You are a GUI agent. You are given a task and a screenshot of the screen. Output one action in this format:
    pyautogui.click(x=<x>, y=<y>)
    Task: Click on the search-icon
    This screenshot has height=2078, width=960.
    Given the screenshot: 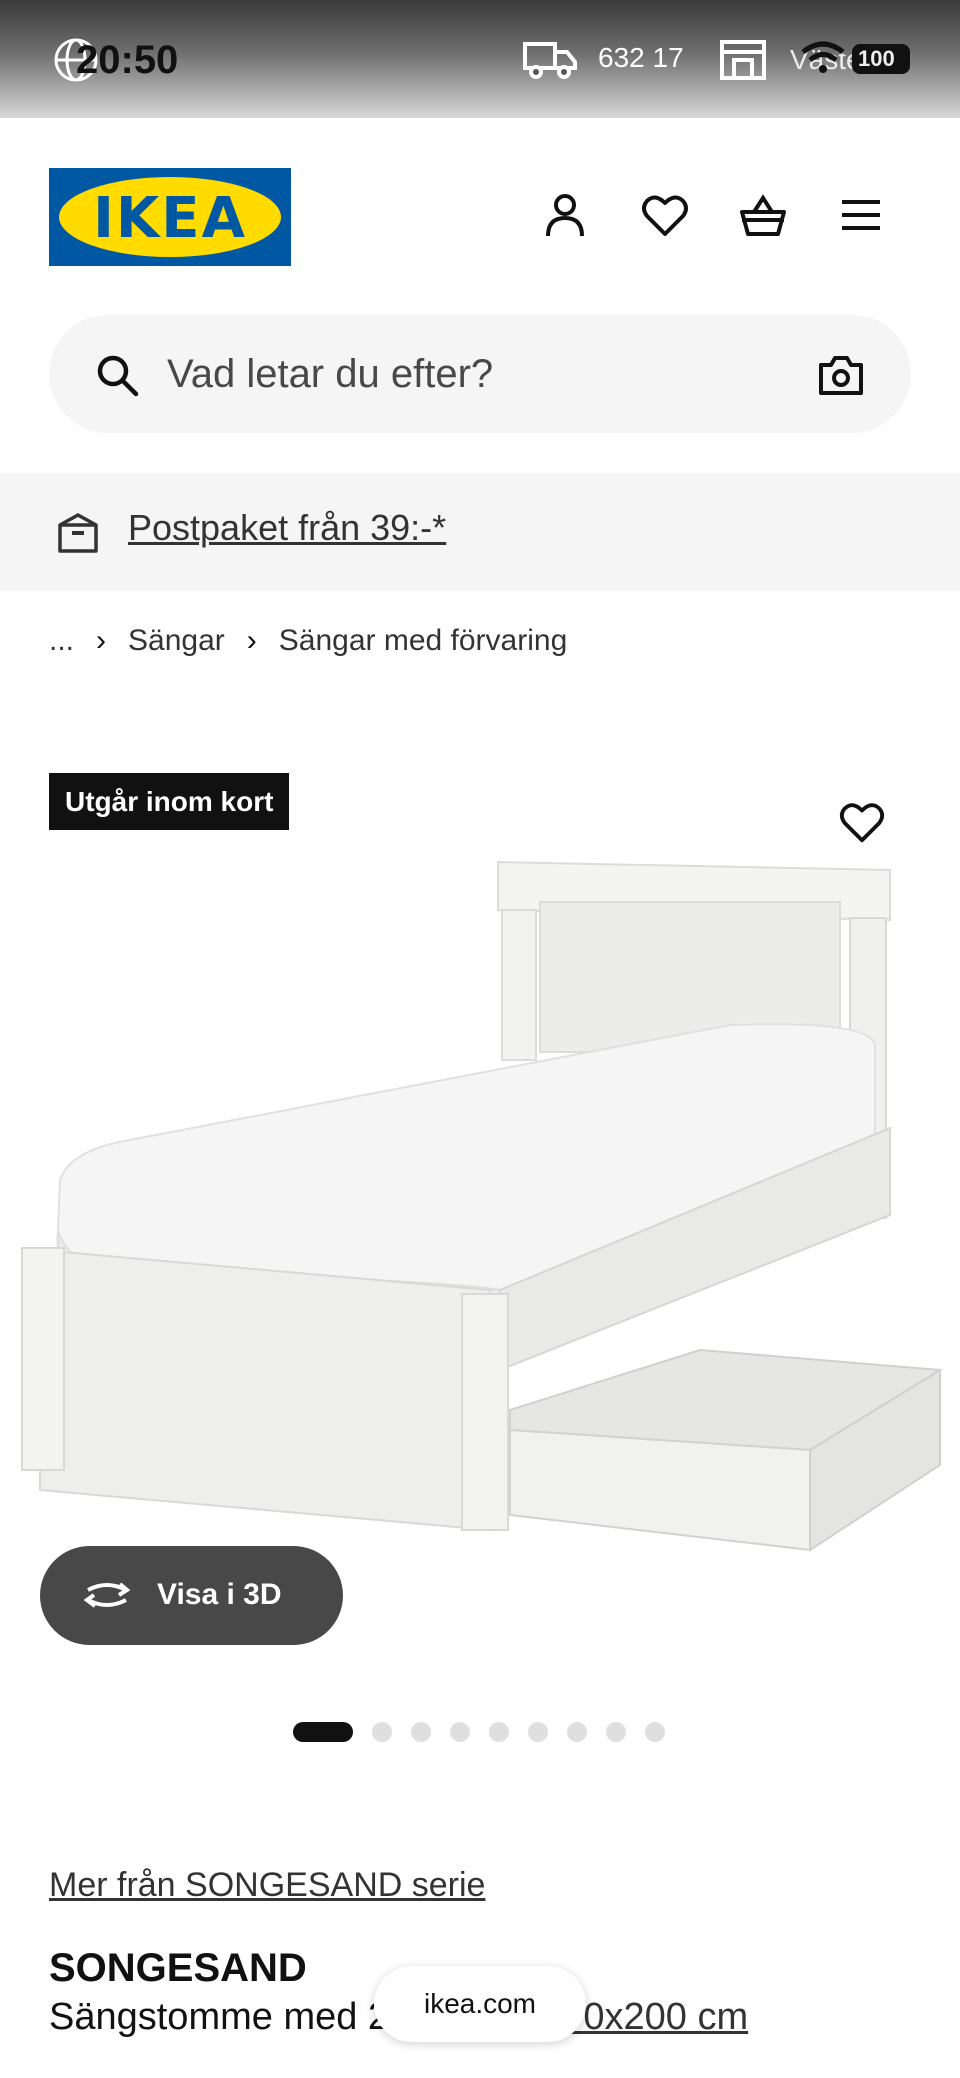 What is the action you would take?
    pyautogui.click(x=118, y=376)
    